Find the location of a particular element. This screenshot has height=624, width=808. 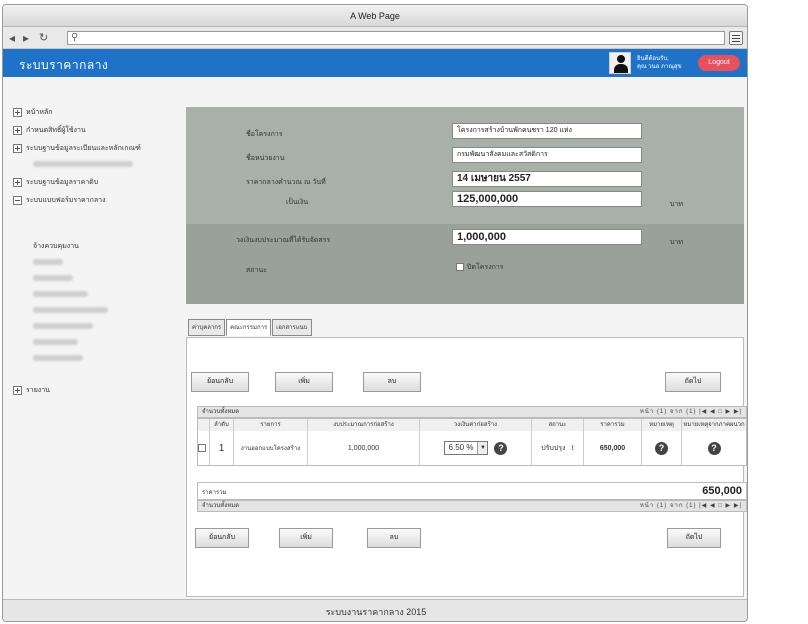

alert-icon: ! is located at coordinates (572, 448).